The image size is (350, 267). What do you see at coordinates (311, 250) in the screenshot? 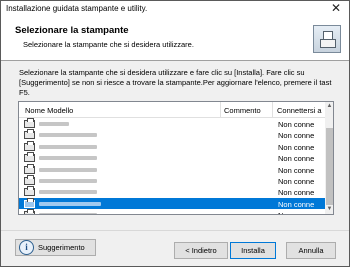
I see `cancel-button: Annulla` at bounding box center [311, 250].